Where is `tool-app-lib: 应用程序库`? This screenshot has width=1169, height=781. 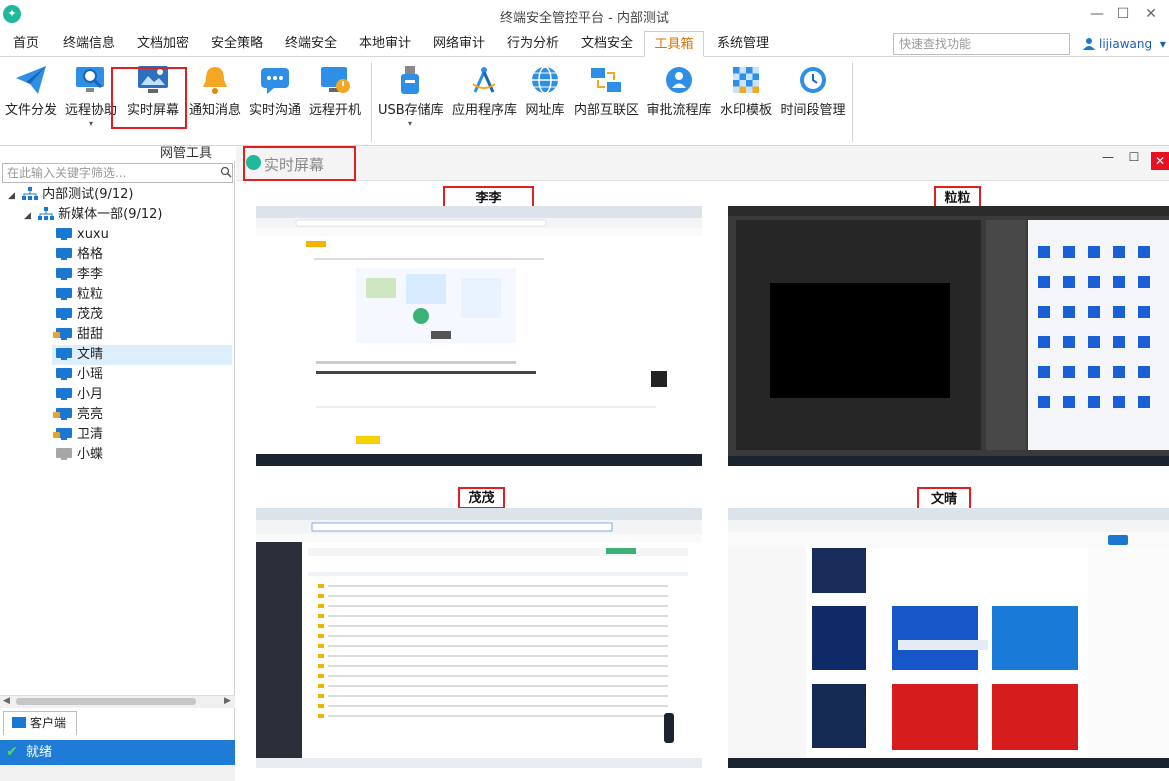
tool-app-lib: 应用程序库 is located at coordinates (484, 92).